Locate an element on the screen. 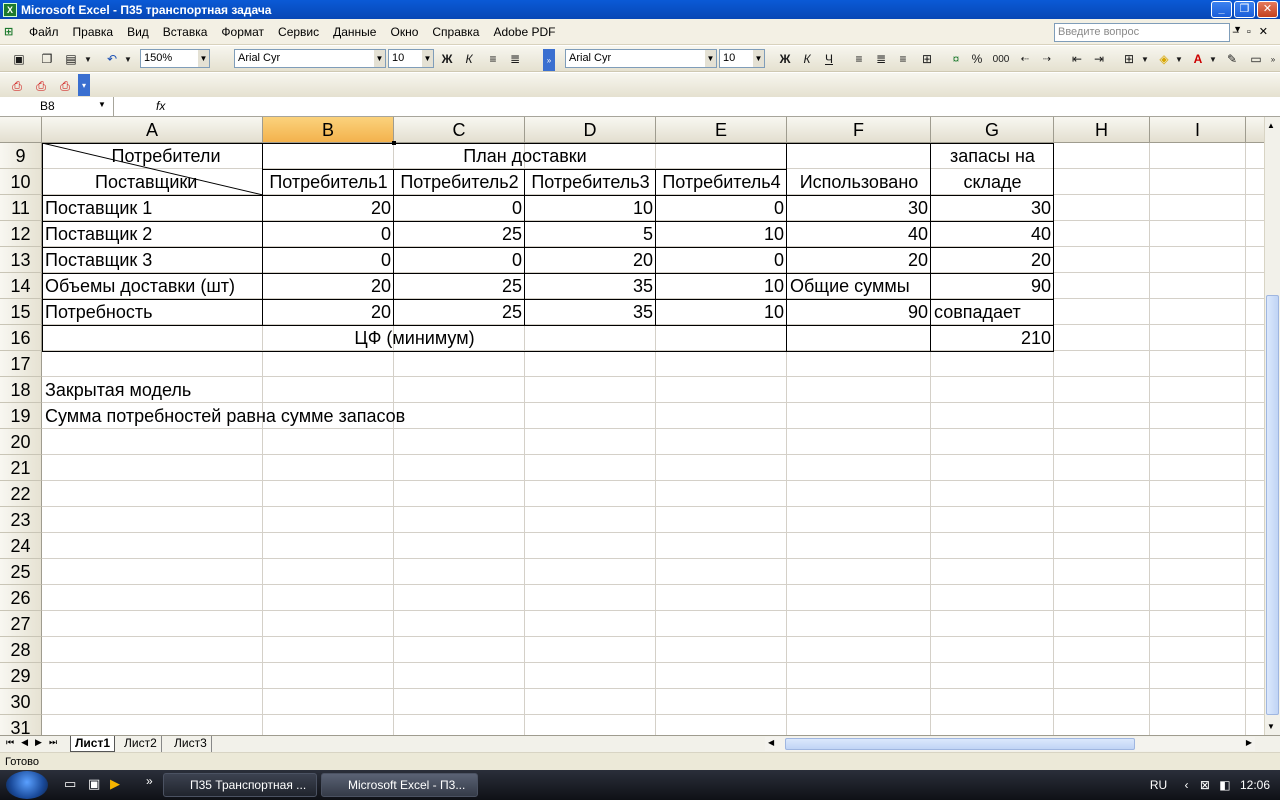  row-header: 10 is located at coordinates (21, 182).